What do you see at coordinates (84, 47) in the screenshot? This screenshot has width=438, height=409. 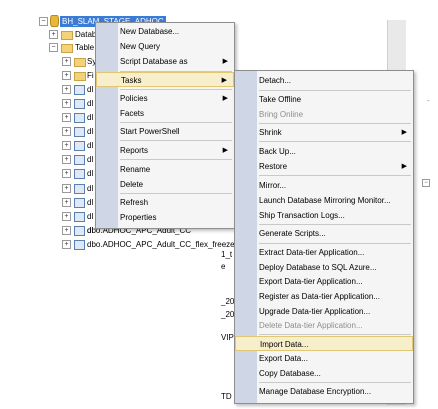 I see `tree-node-tables: Table` at bounding box center [84, 47].